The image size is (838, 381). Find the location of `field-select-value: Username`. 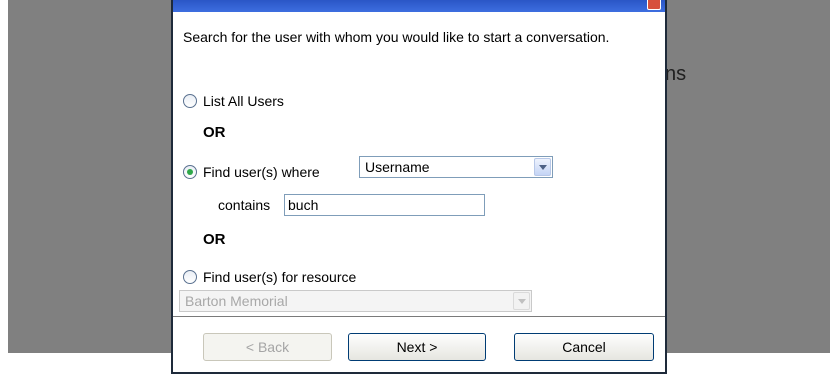

field-select-value: Username is located at coordinates (397, 167).